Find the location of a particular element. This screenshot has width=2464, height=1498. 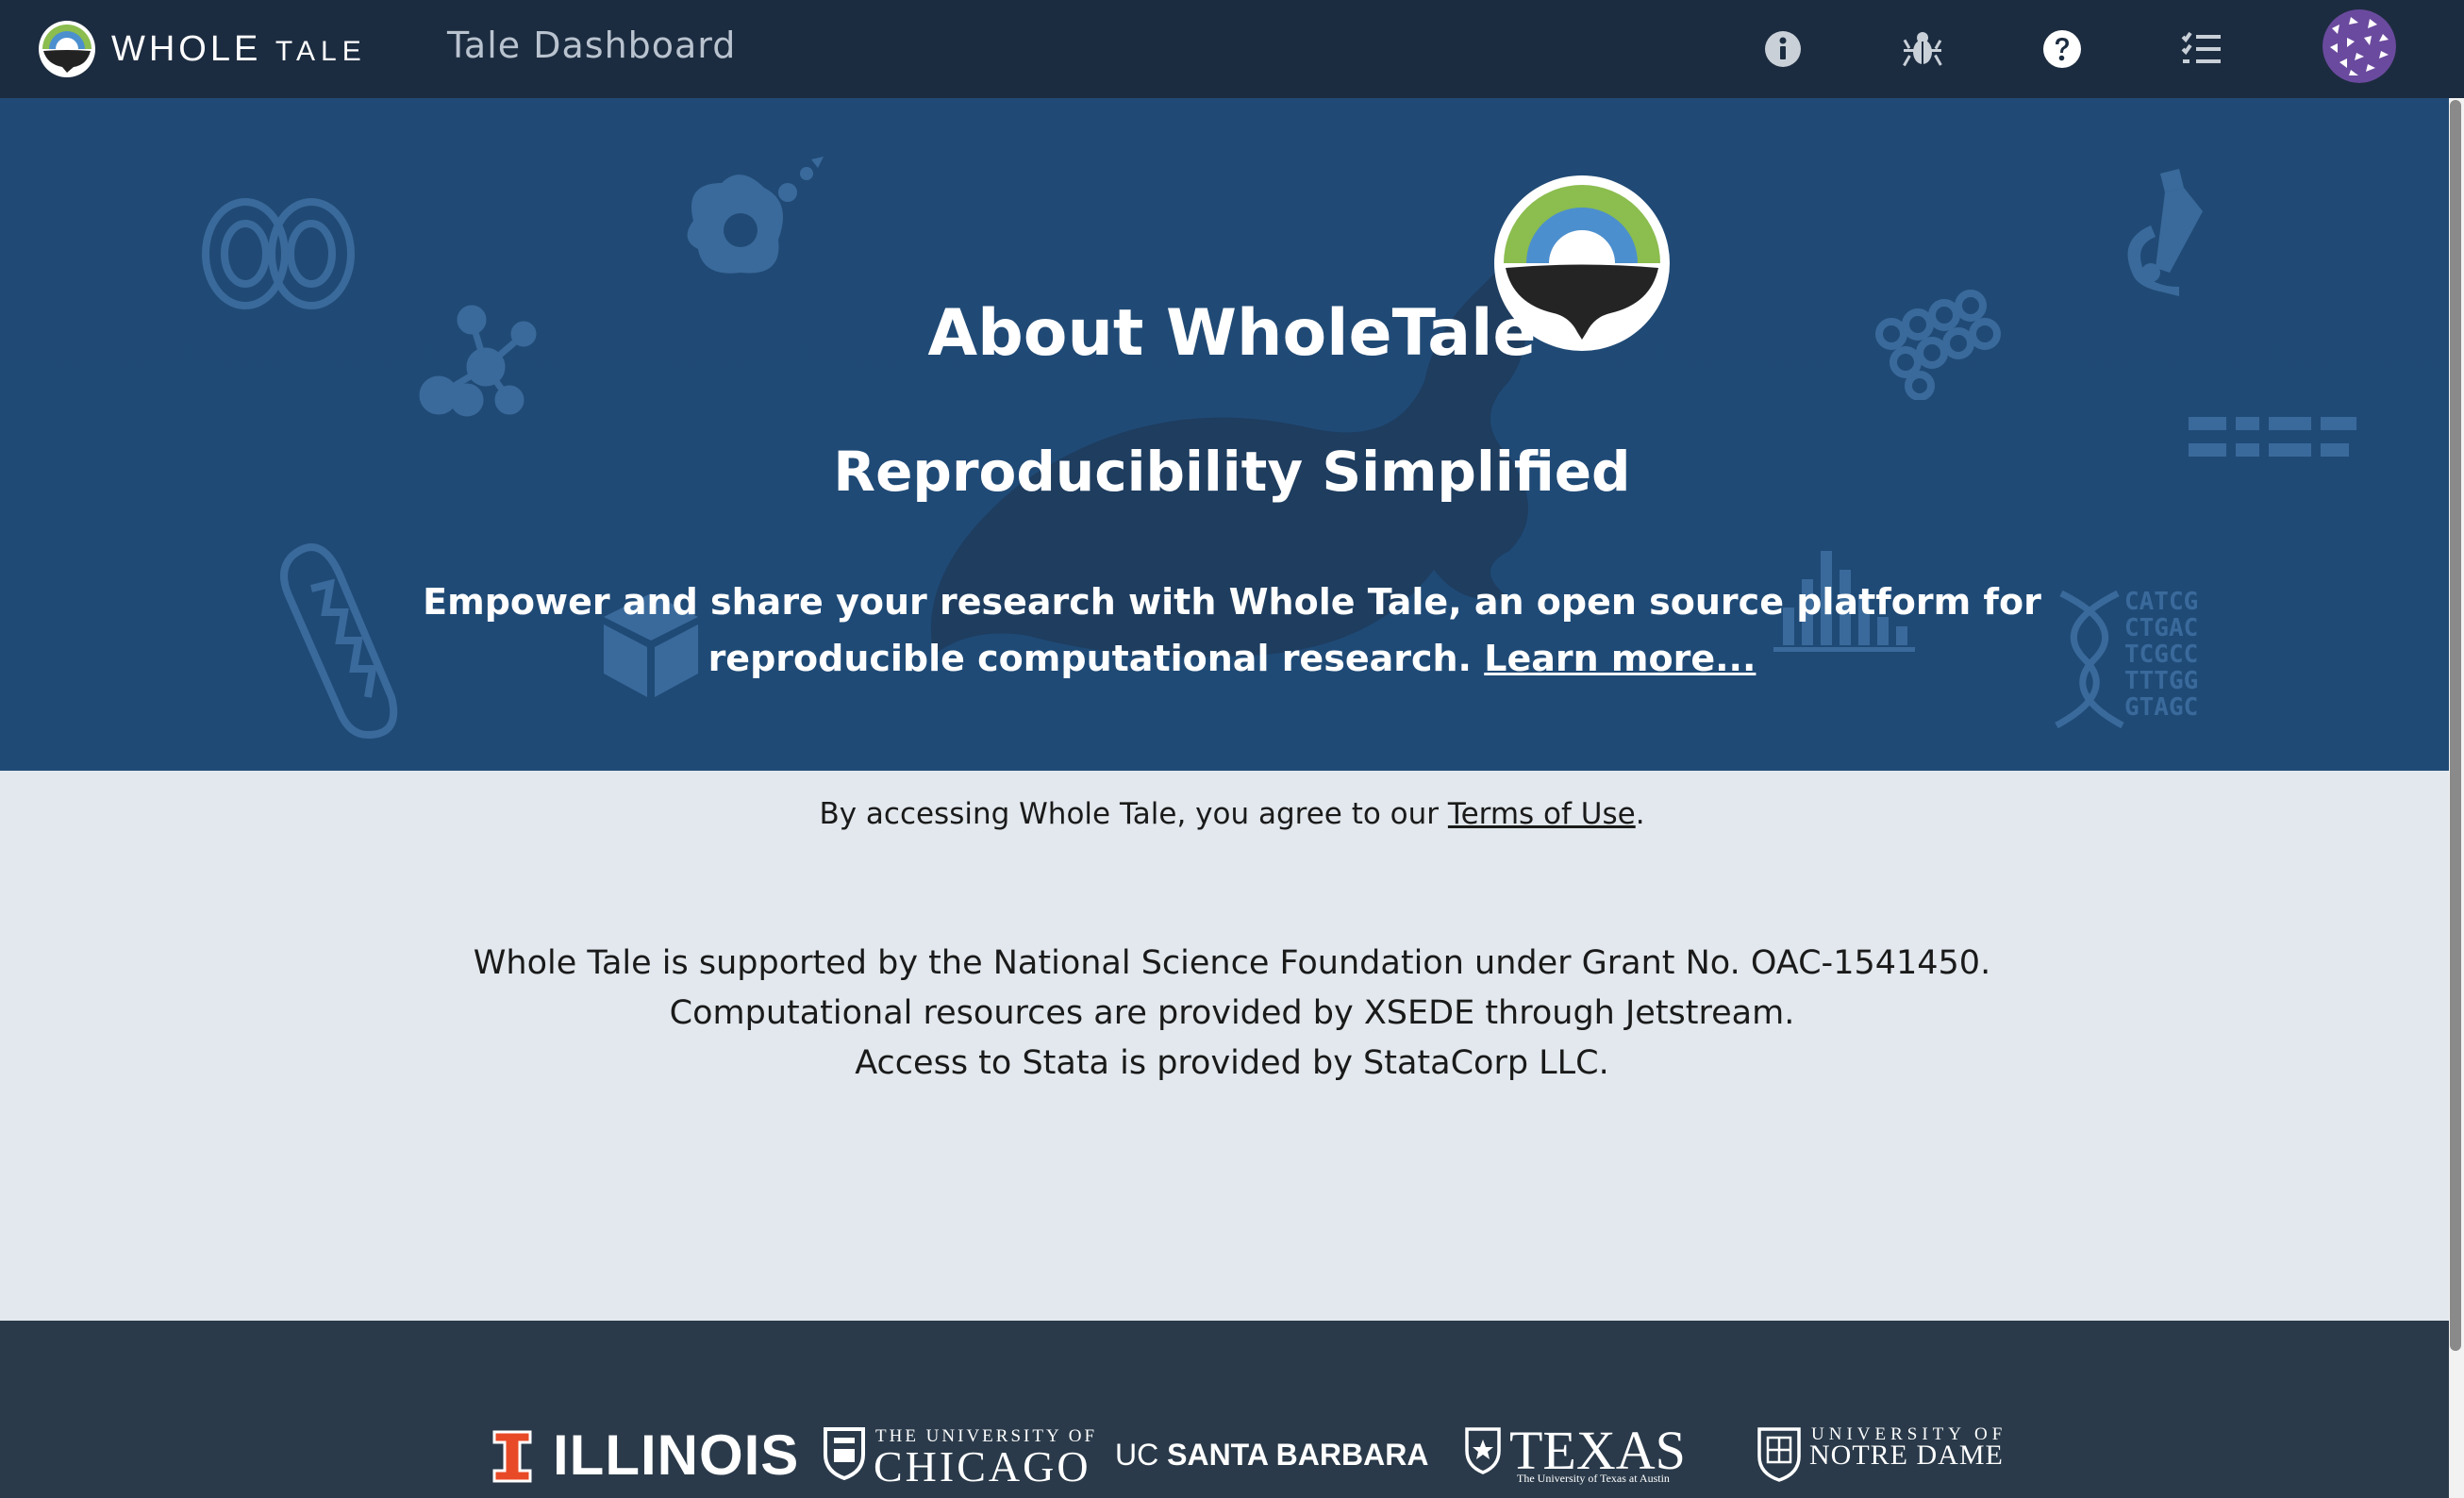

microscope-icon is located at coordinates (2165, 232).